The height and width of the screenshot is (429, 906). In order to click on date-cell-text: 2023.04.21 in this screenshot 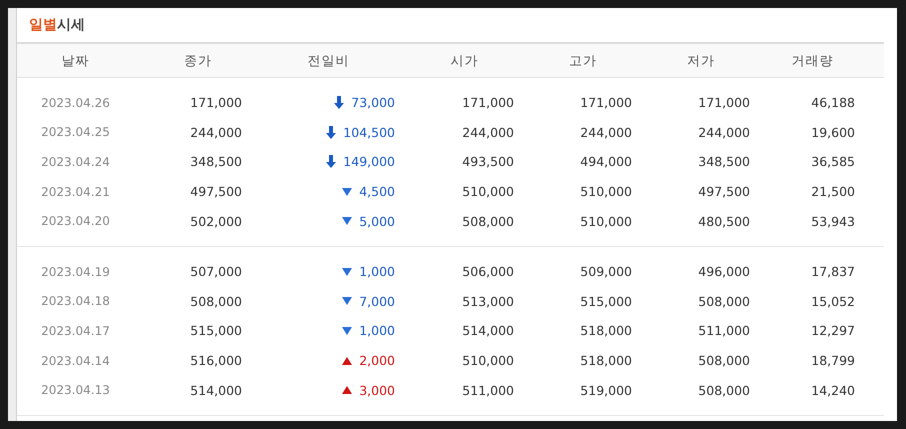, I will do `click(75, 191)`.